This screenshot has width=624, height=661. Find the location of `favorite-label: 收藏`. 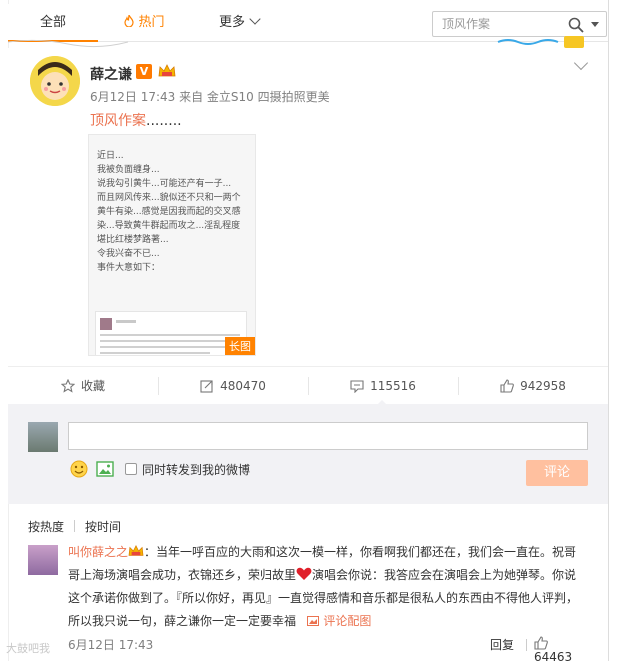

favorite-label: 收藏 is located at coordinates (92, 386).